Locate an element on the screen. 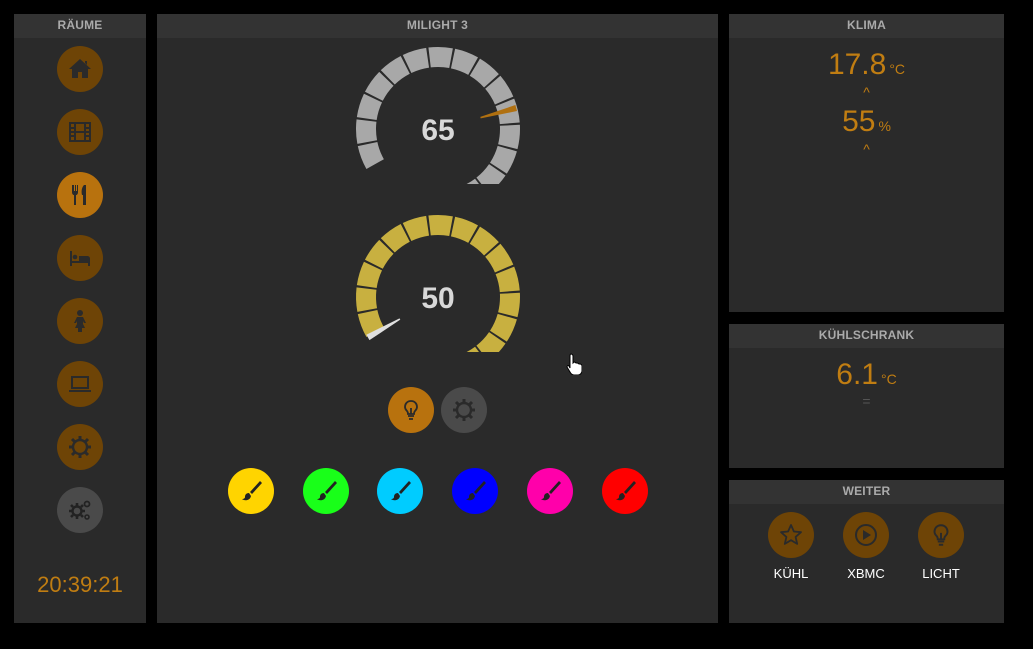 Image resolution: width=1033 pixels, height=649 pixels. humidity-trend: ^ is located at coordinates (866, 149).